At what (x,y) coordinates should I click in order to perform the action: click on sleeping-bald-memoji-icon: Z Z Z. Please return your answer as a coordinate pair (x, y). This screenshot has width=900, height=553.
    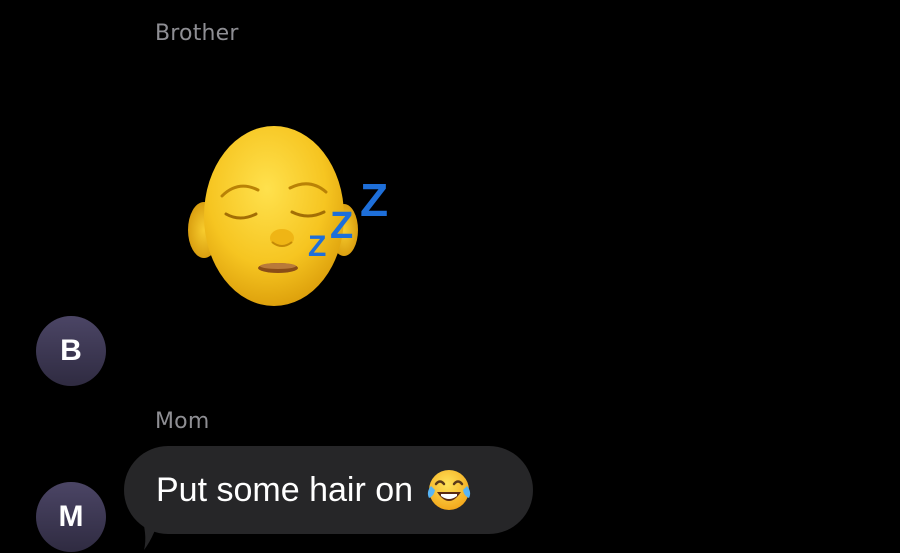
    Looking at the image, I should click on (297, 216).